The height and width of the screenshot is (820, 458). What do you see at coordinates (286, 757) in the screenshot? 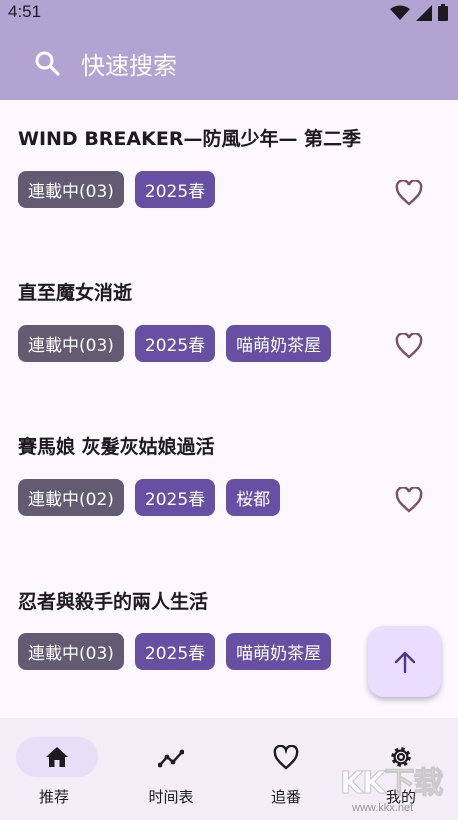
I see `heart-icon` at bounding box center [286, 757].